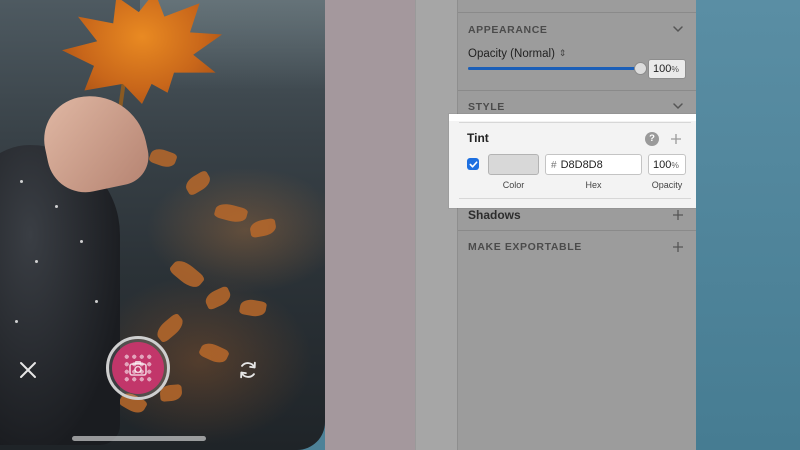 The height and width of the screenshot is (450, 800). What do you see at coordinates (652, 139) in the screenshot?
I see `help-button: ?` at bounding box center [652, 139].